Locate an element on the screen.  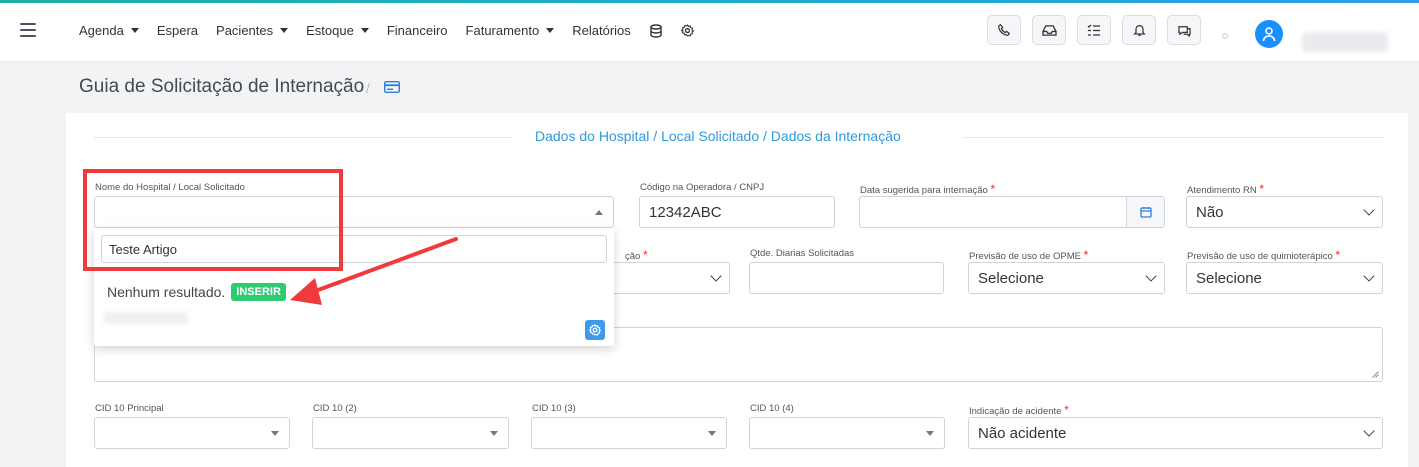
annotation-arrow is located at coordinates (374, 271).